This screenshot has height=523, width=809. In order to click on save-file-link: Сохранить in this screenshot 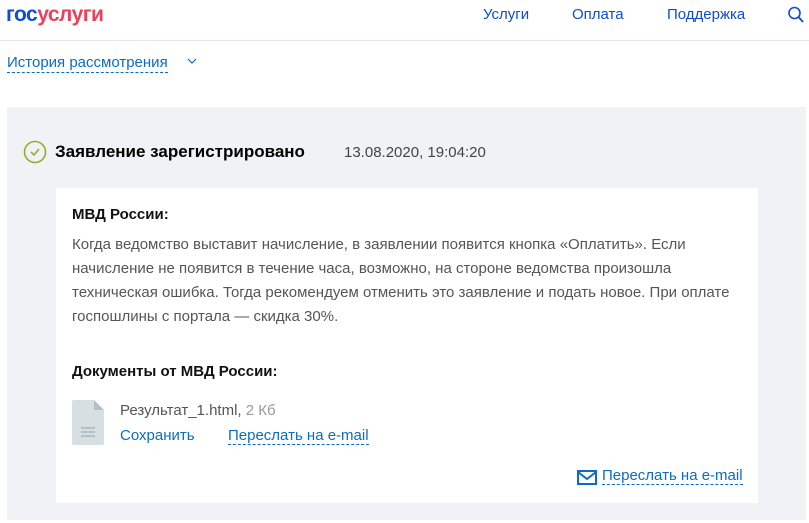, I will do `click(157, 435)`.